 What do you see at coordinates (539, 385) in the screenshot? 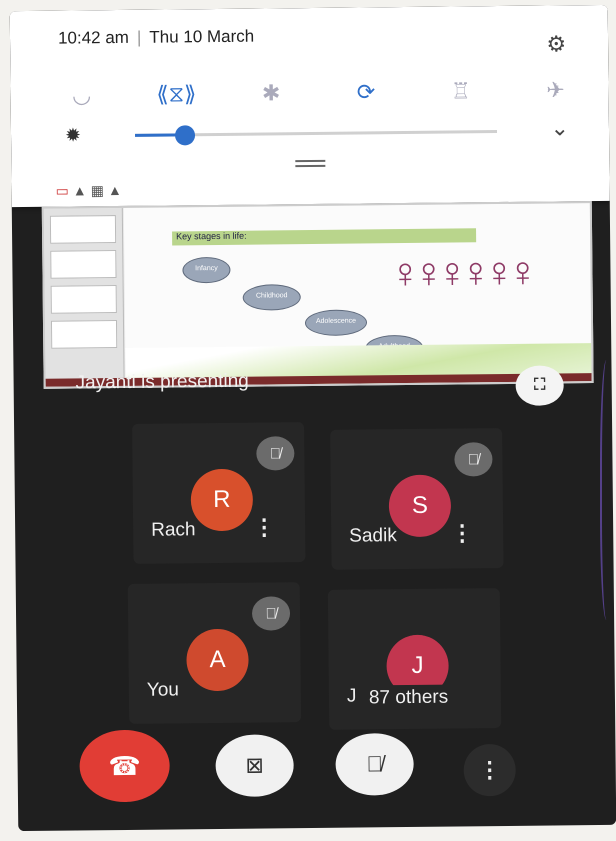
I see `fullscreen-button: ⛶` at bounding box center [539, 385].